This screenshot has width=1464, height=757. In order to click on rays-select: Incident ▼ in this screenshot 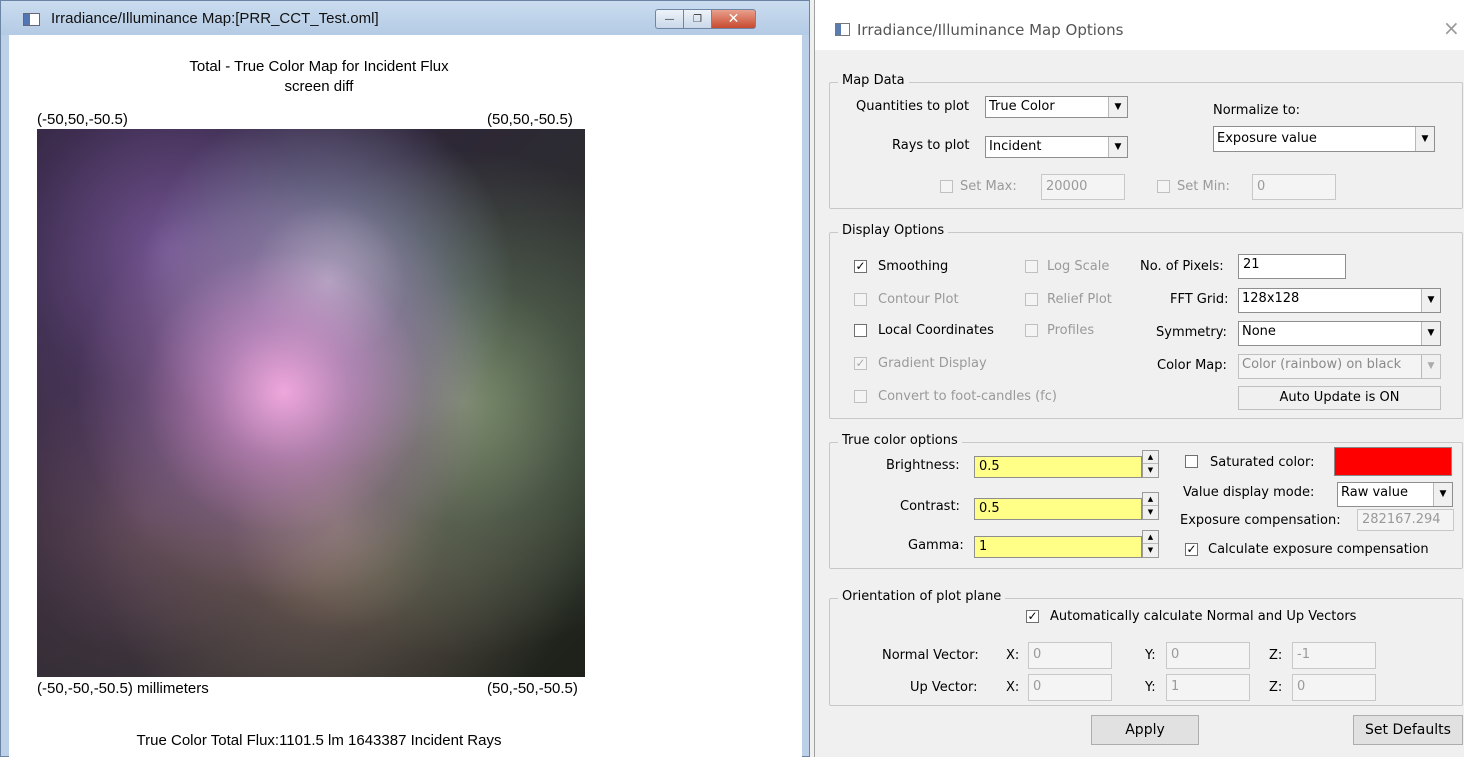, I will do `click(1056, 147)`.